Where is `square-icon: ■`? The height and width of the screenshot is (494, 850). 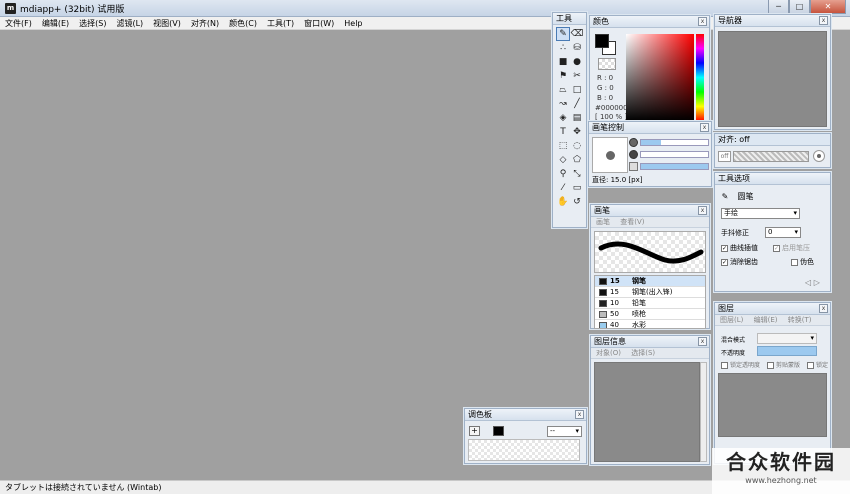 square-icon: ■ is located at coordinates (563, 62).